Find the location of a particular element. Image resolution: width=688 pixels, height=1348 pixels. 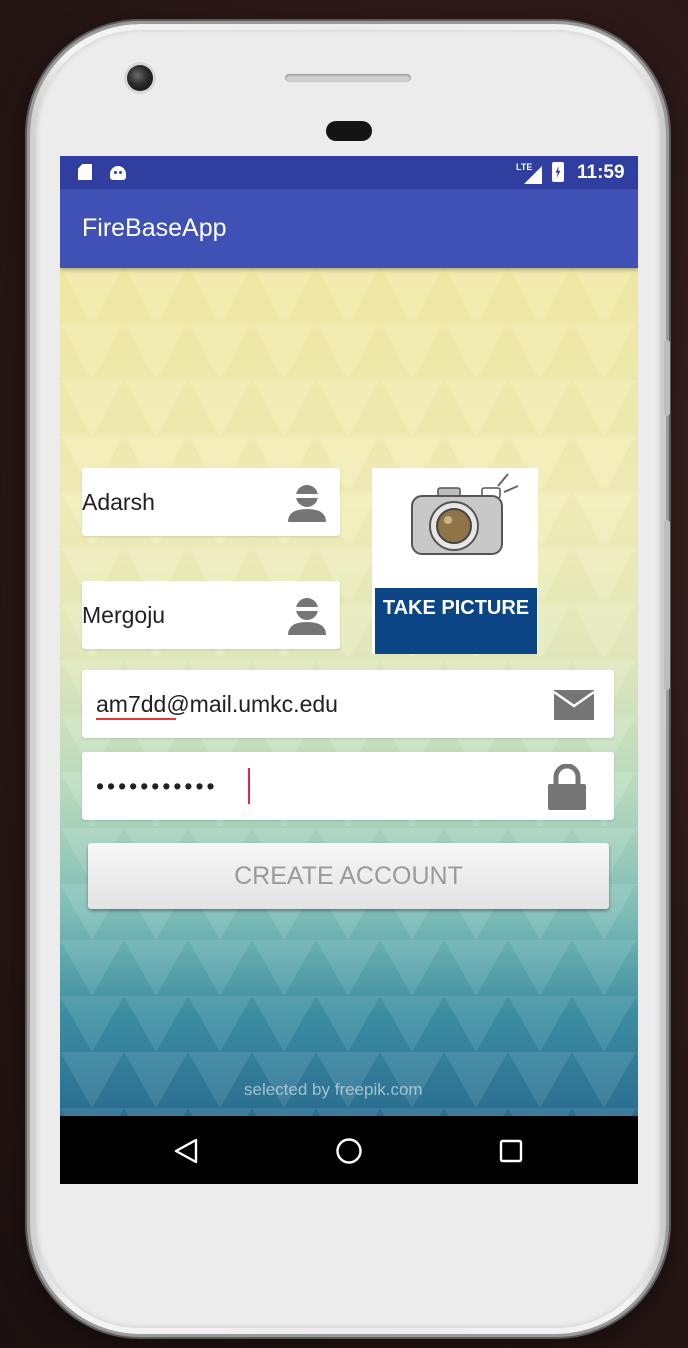

back-button is located at coordinates (186, 1150).